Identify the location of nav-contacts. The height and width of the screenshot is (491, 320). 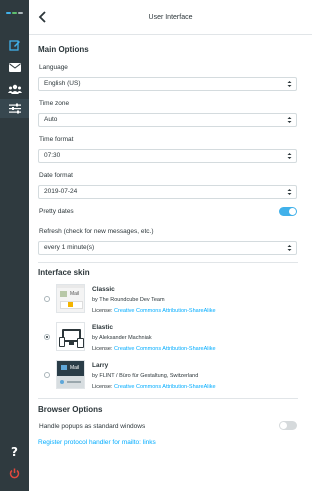
(14, 88).